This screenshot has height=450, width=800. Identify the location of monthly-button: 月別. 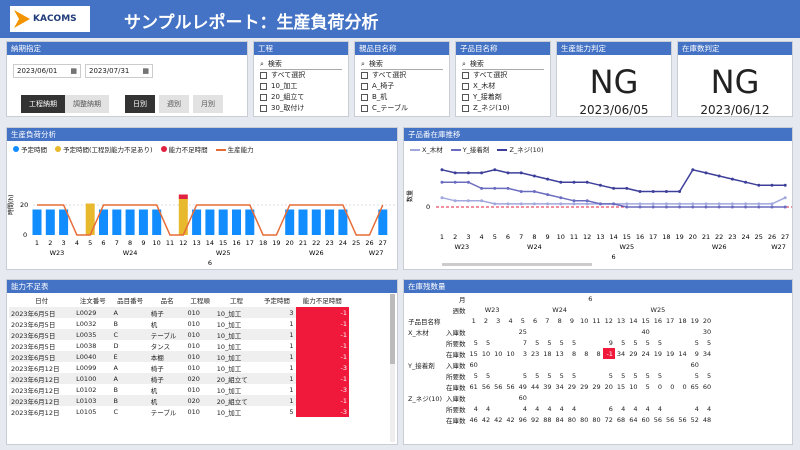
(208, 104).